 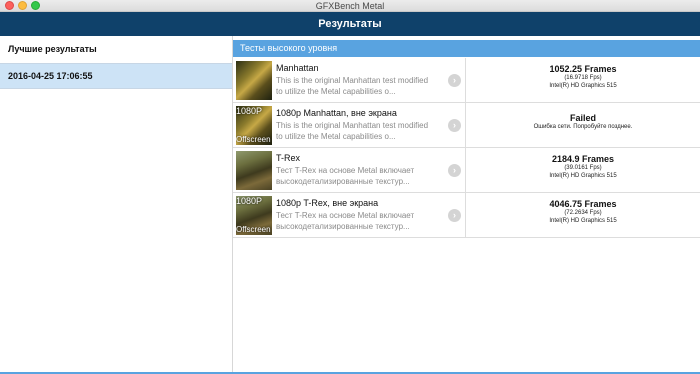 I want to click on result-status: Failed, so click(x=582, y=118).